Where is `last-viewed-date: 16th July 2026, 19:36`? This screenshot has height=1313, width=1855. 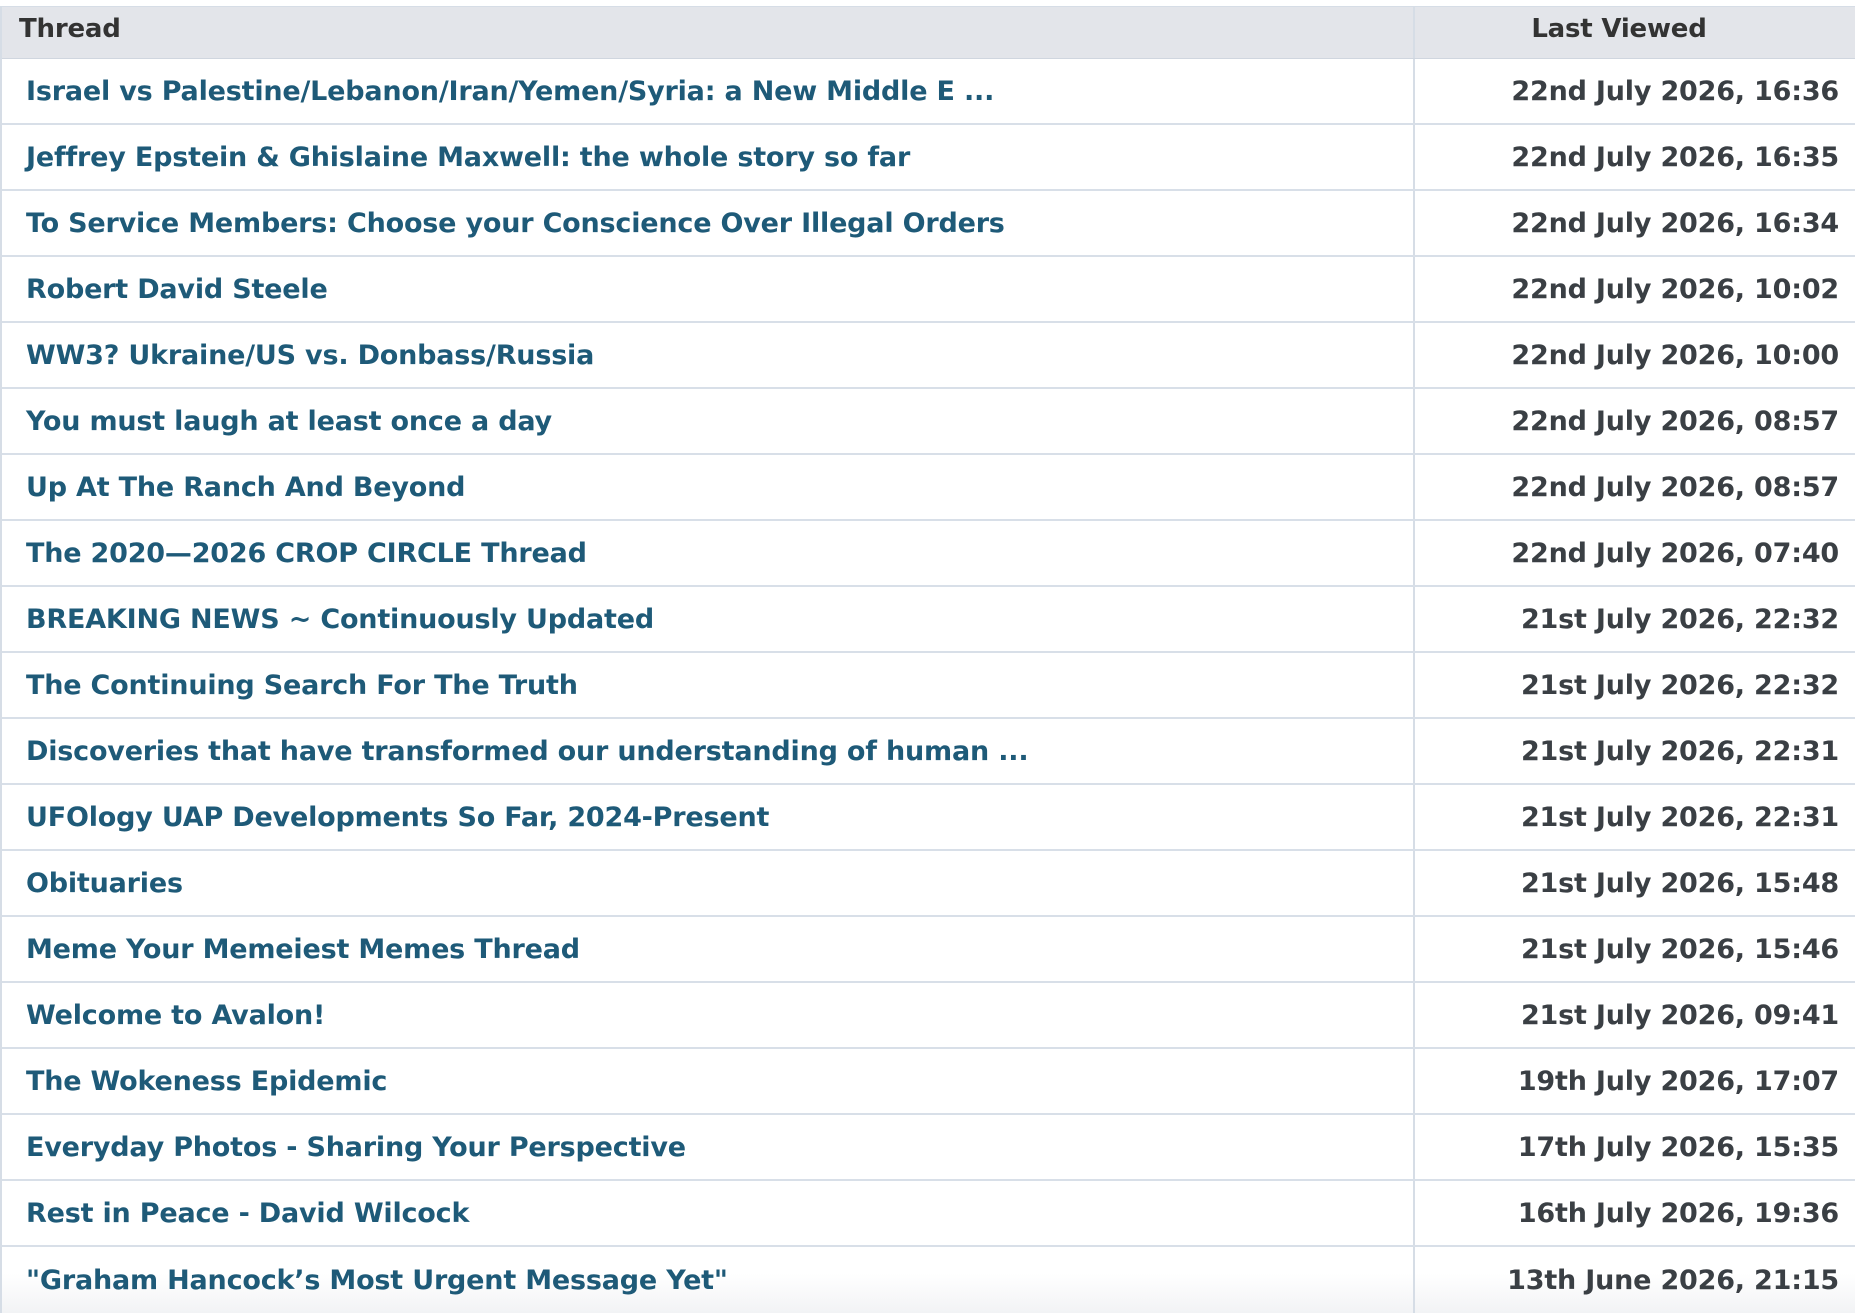 last-viewed-date: 16th July 2026, 19:36 is located at coordinates (1678, 1213).